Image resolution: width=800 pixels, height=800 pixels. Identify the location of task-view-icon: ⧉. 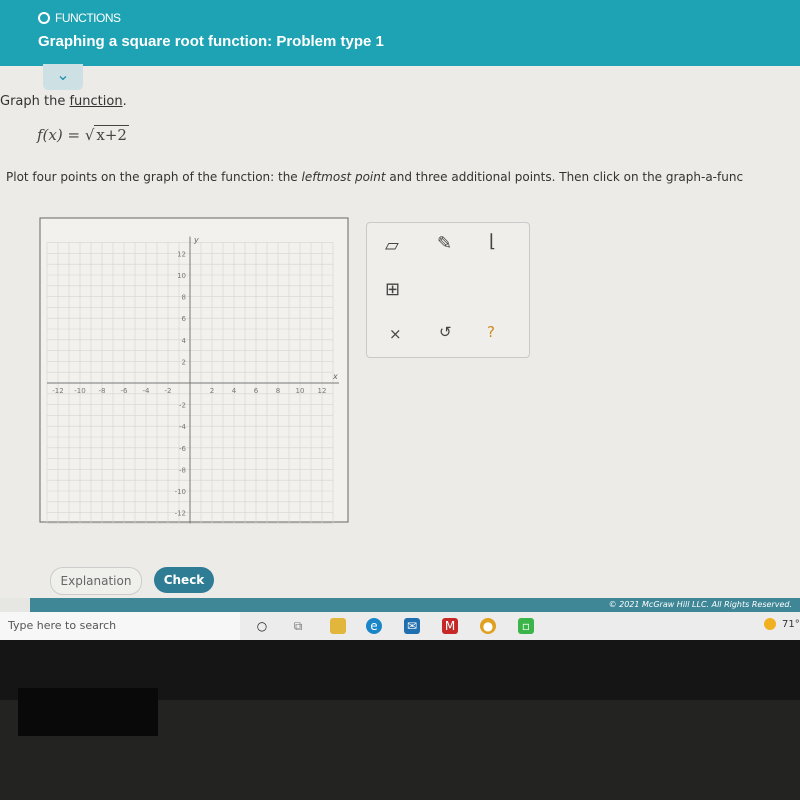
(298, 626).